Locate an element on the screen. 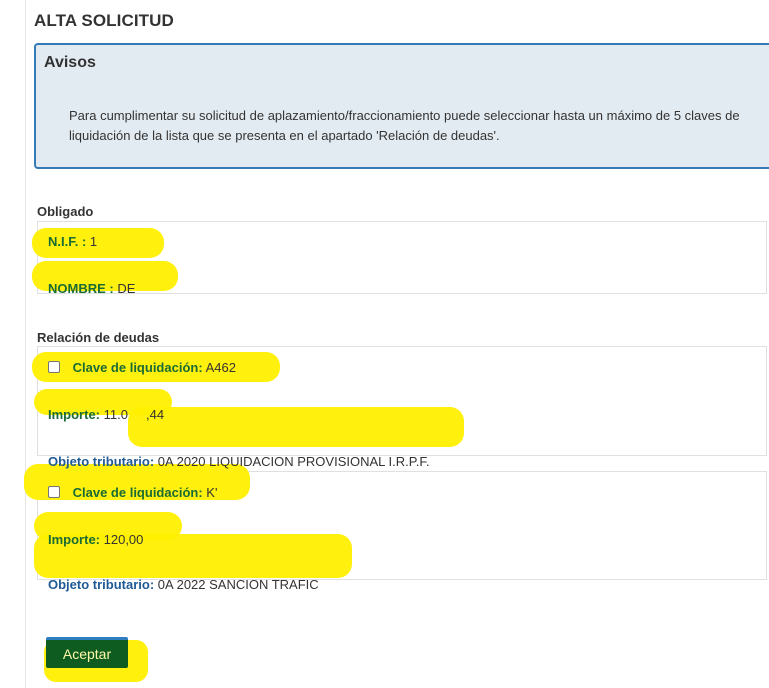 The image size is (769, 688). clave-value: K' is located at coordinates (212, 492).